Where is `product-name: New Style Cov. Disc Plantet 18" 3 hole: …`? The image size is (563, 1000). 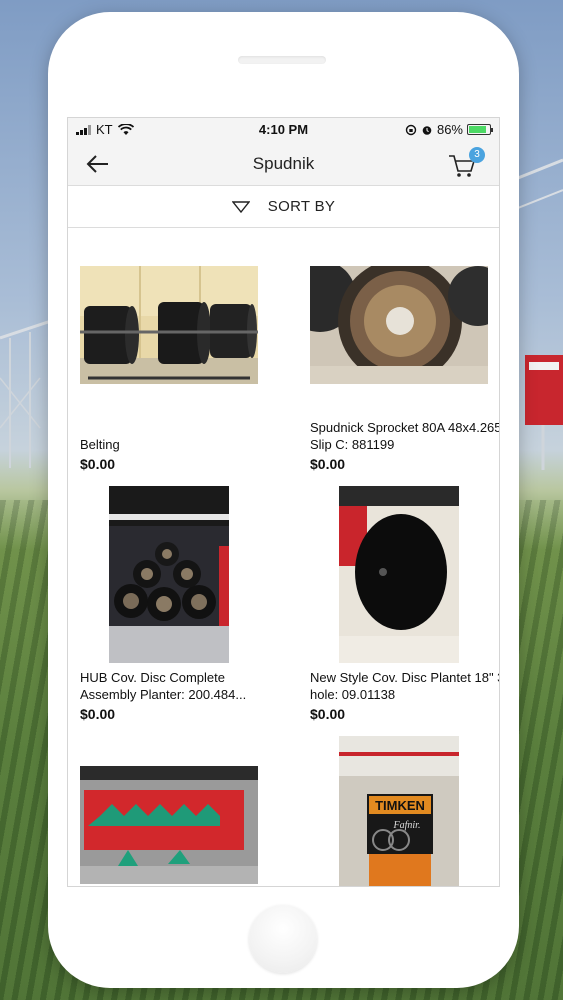
product-name: New Style Cov. Disc Plantet 18" 3 hole: … is located at coordinates (405, 686).